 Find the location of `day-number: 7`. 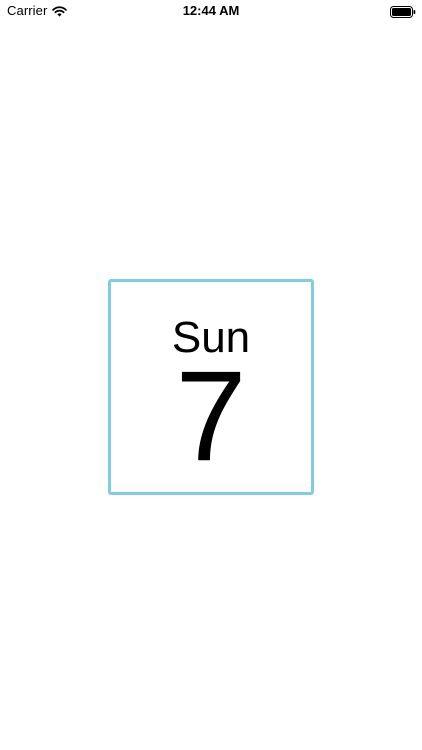

day-number: 7 is located at coordinates (211, 416).